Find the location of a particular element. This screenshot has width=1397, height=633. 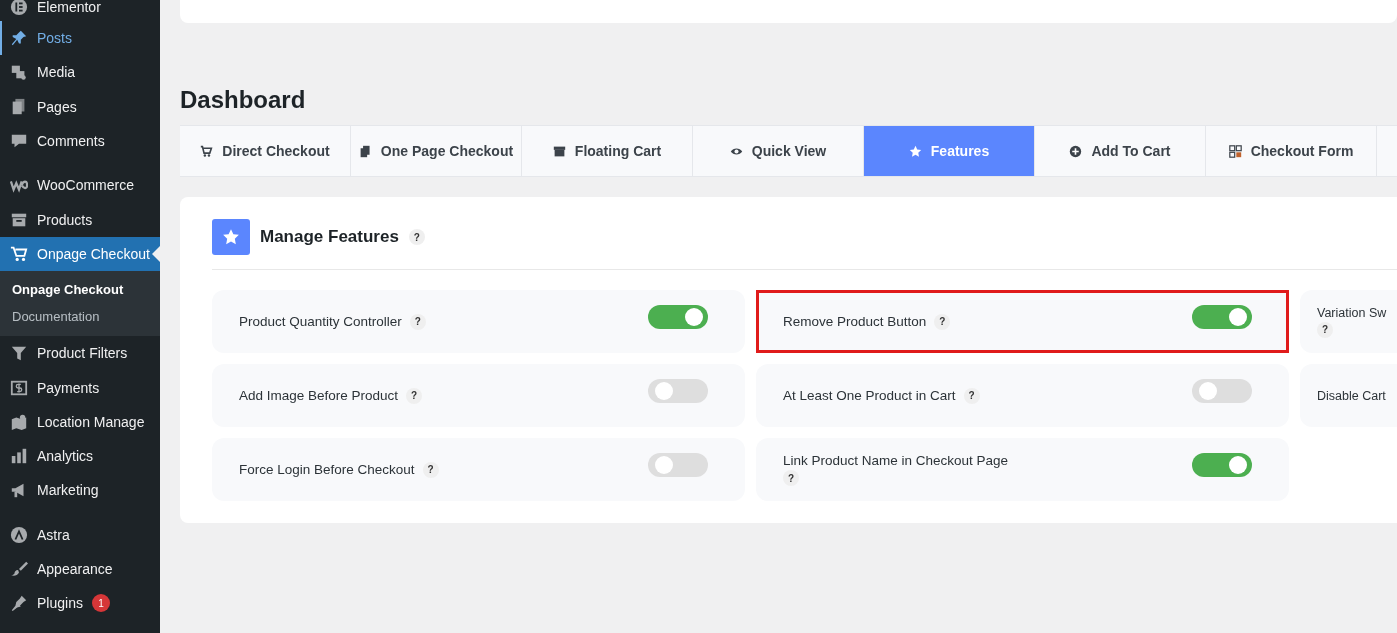

media-icon is located at coordinates (19, 72).